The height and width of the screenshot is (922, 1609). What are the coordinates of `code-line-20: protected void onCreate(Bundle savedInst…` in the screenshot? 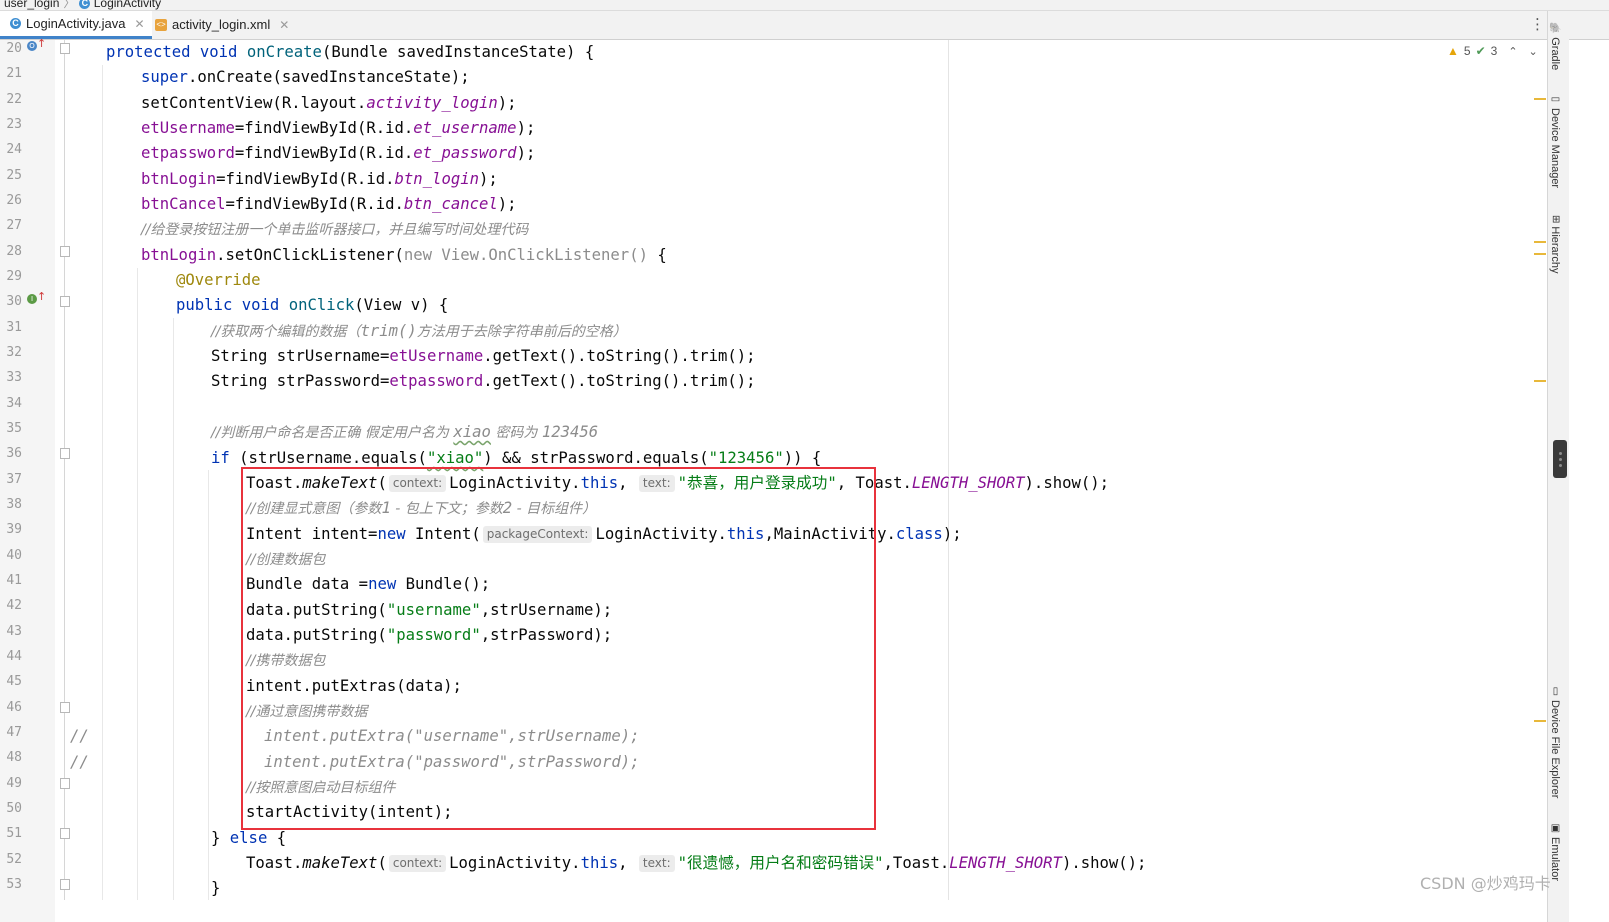 It's located at (350, 52).